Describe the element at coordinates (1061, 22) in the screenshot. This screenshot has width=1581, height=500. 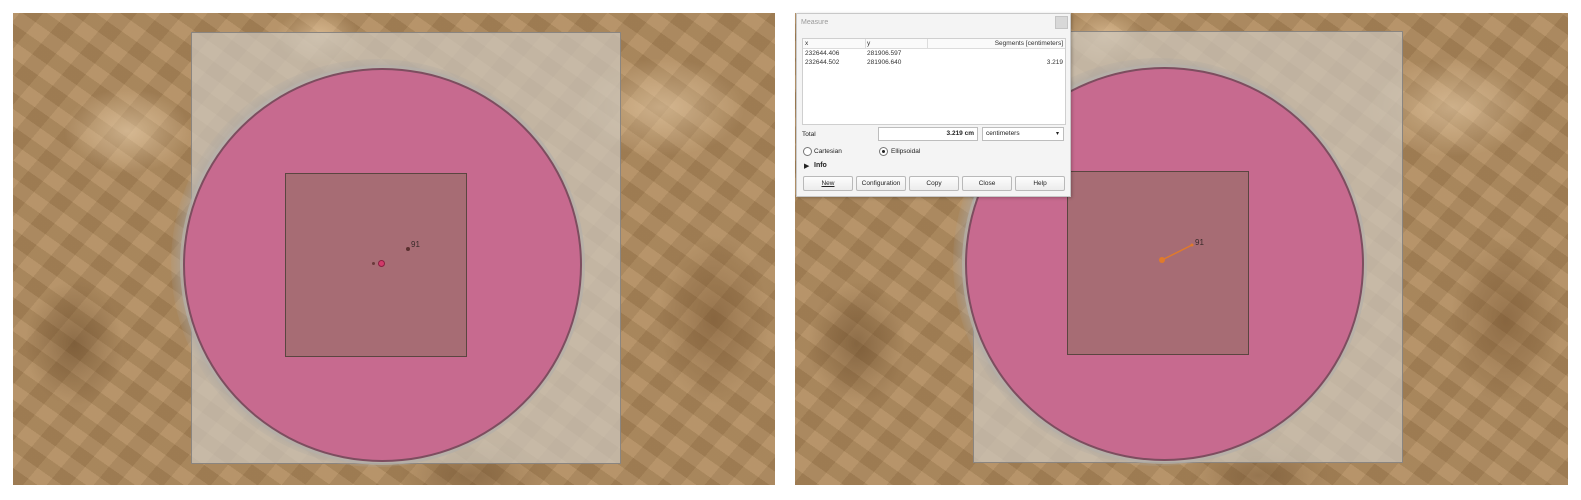
I see `close-window-icon` at that location.